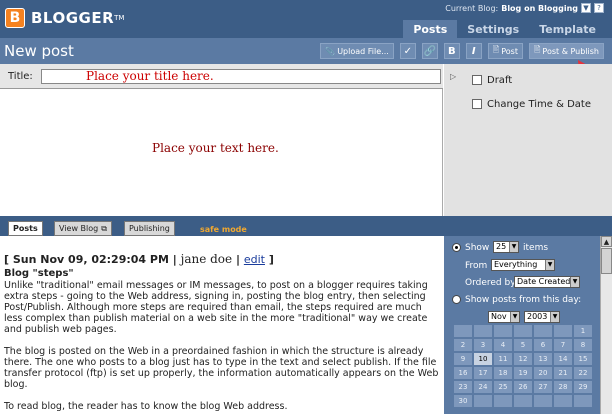 The image size is (612, 414). Describe the element at coordinates (477, 80) in the screenshot. I see `draft-checkbox` at that location.